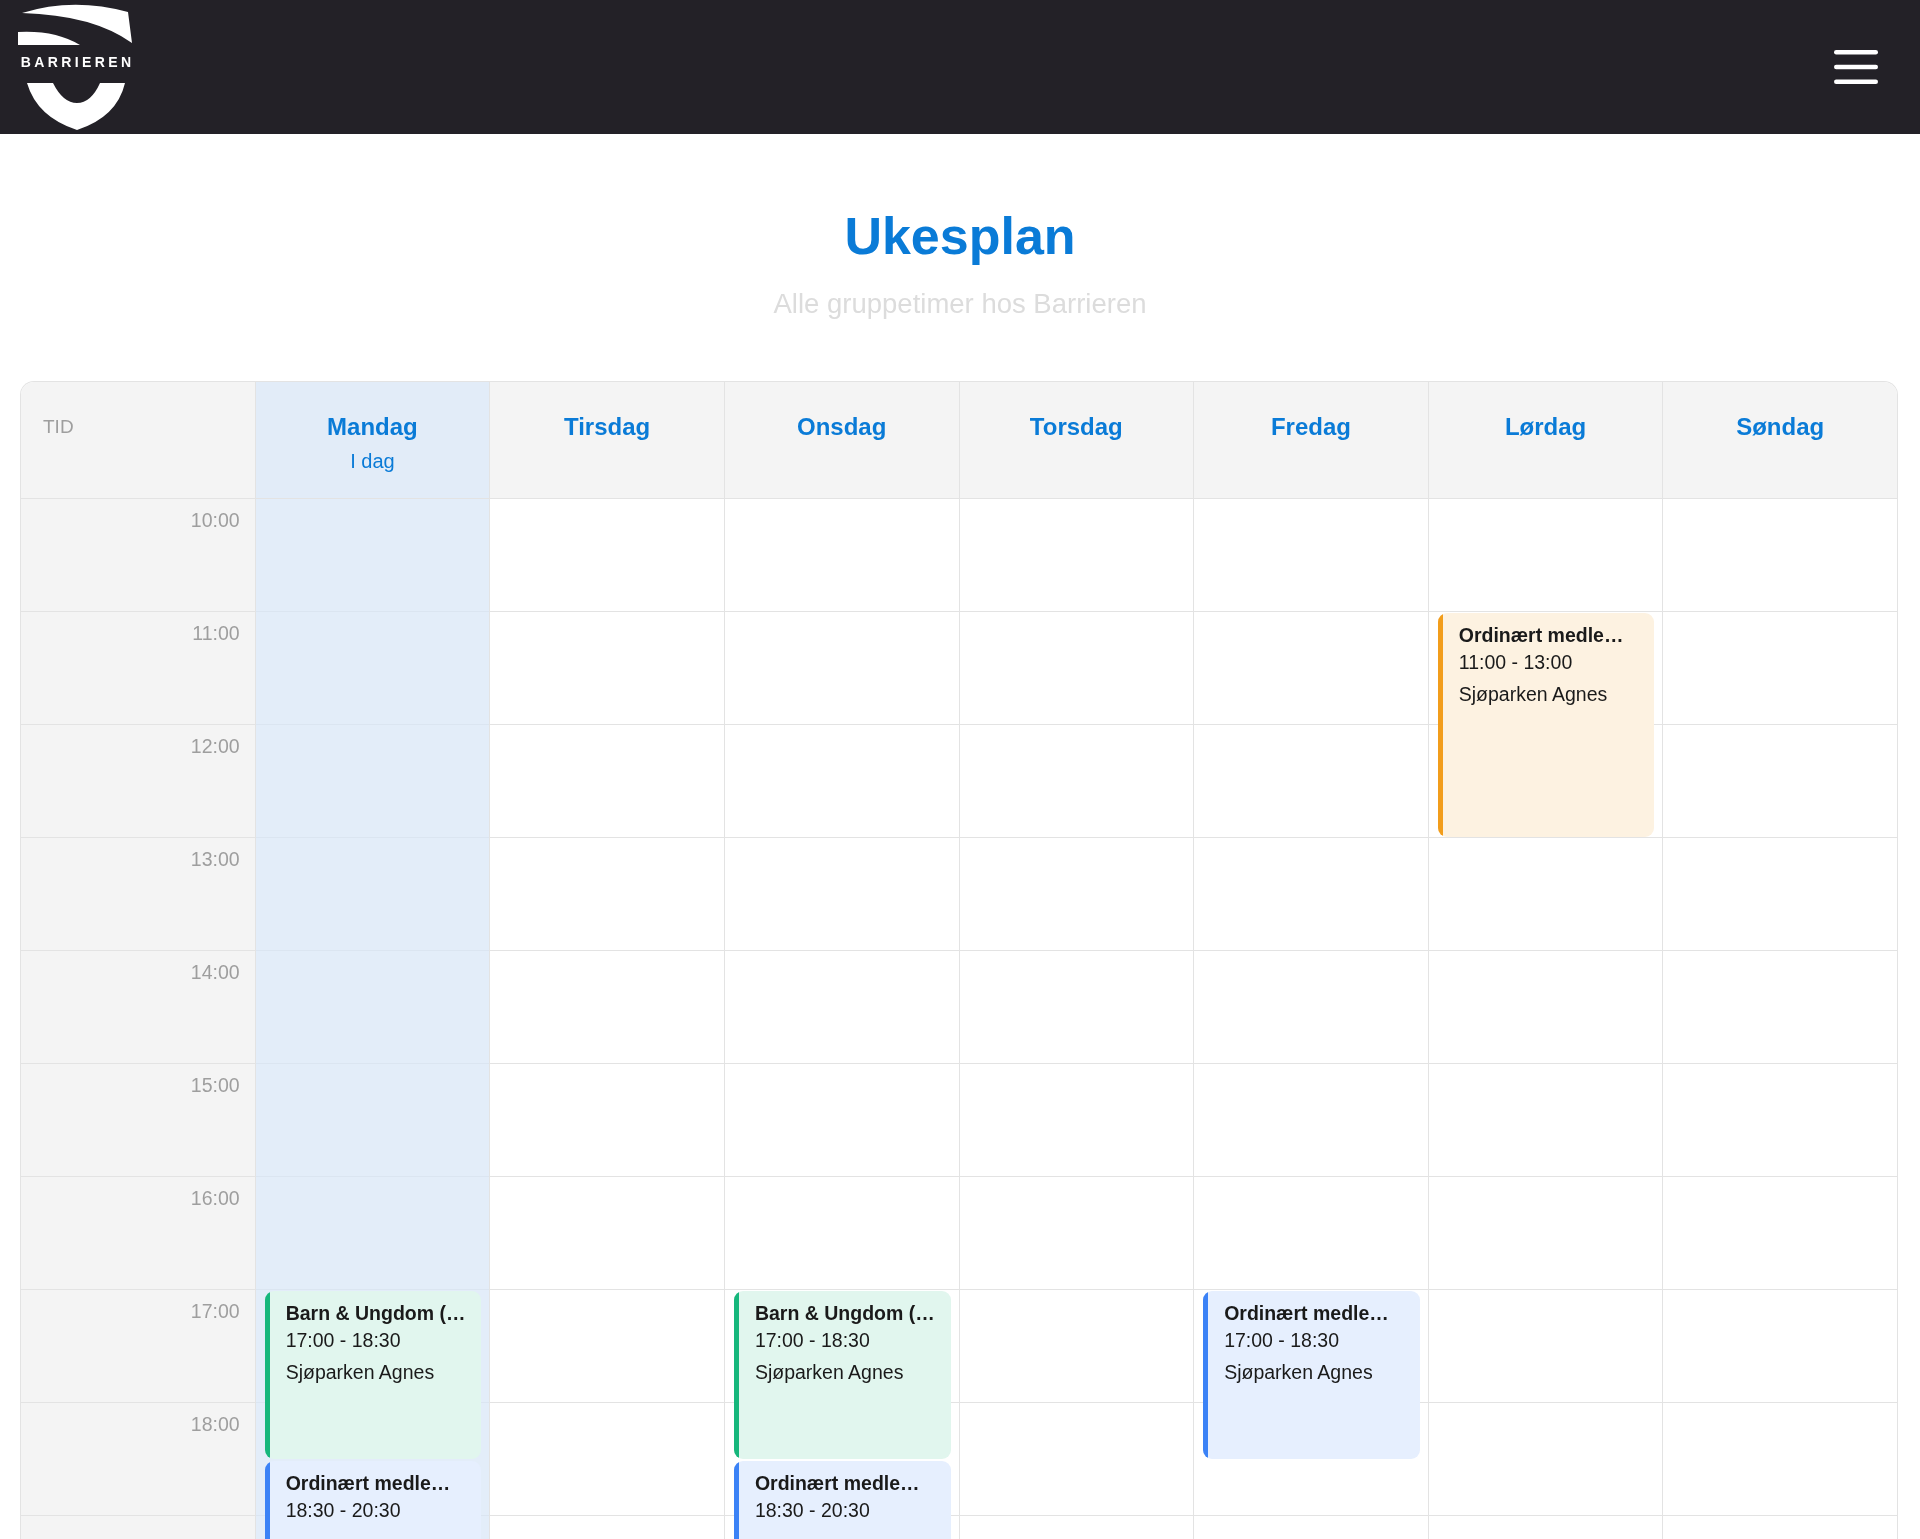 The width and height of the screenshot is (1920, 1539). I want to click on time-heading: TID, so click(58, 427).